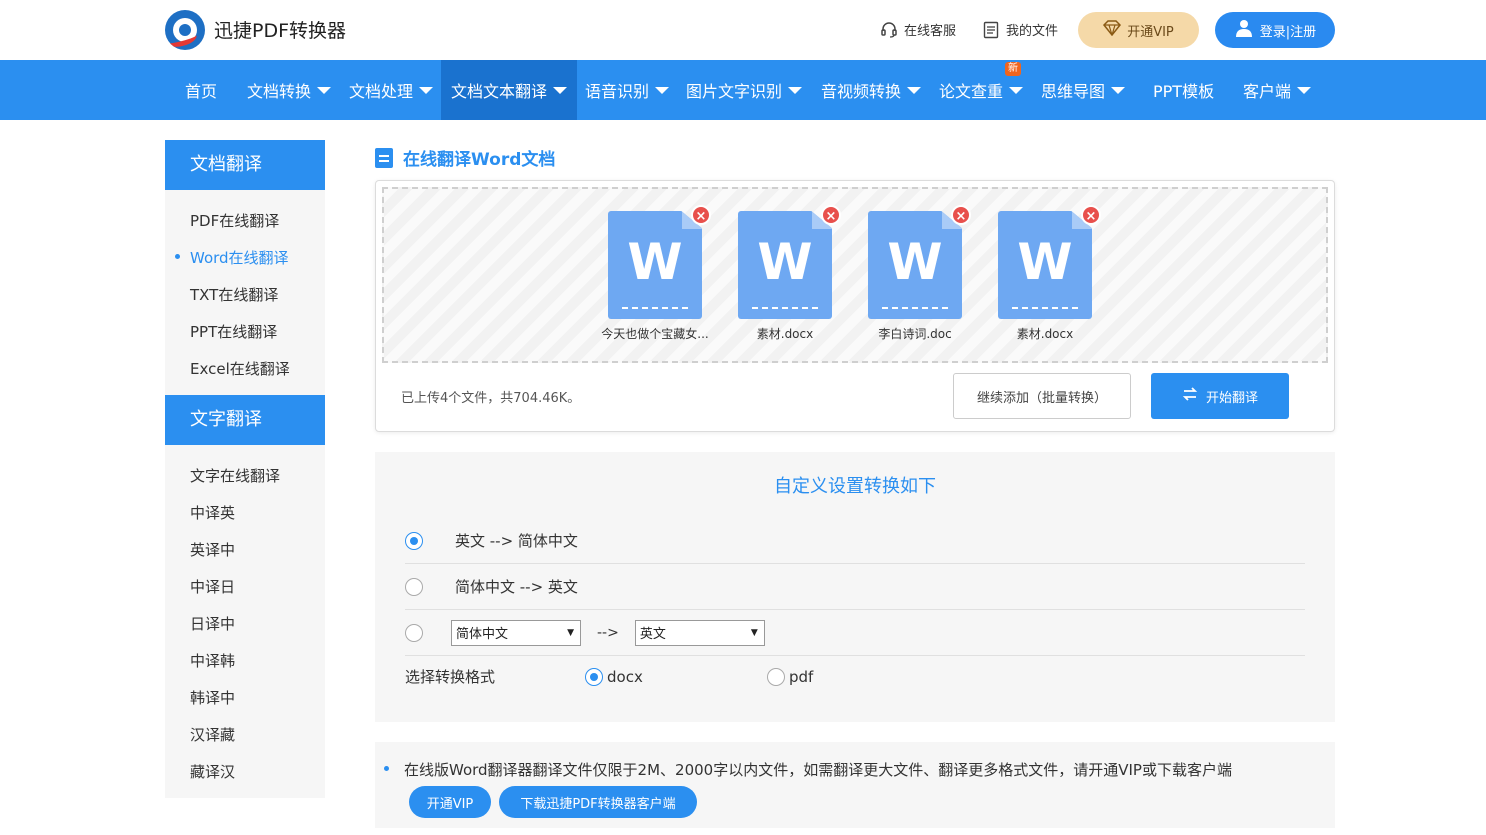  I want to click on my-files-link: 我的文件, so click(1020, 29).